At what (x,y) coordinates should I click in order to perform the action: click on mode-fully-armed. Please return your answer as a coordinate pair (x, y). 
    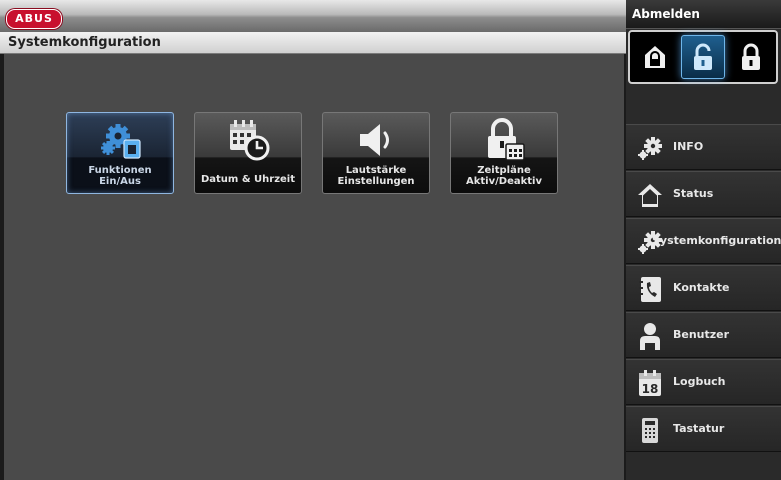
    Looking at the image, I should click on (751, 57).